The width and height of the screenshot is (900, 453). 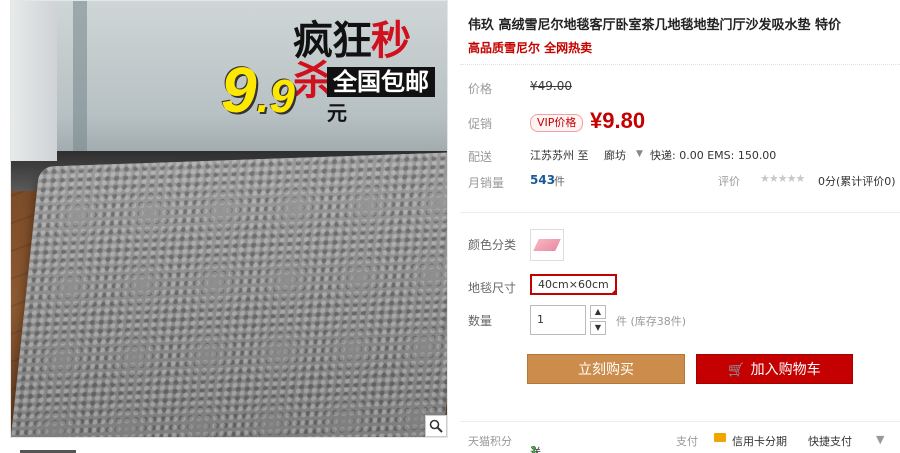 What do you see at coordinates (490, 441) in the screenshot?
I see `points-label: 天猫积分` at bounding box center [490, 441].